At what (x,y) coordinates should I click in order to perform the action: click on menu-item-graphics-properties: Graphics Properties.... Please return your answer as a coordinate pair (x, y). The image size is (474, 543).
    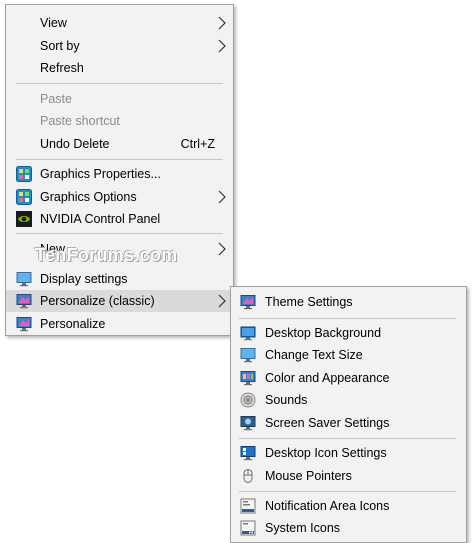
    Looking at the image, I should click on (119, 174).